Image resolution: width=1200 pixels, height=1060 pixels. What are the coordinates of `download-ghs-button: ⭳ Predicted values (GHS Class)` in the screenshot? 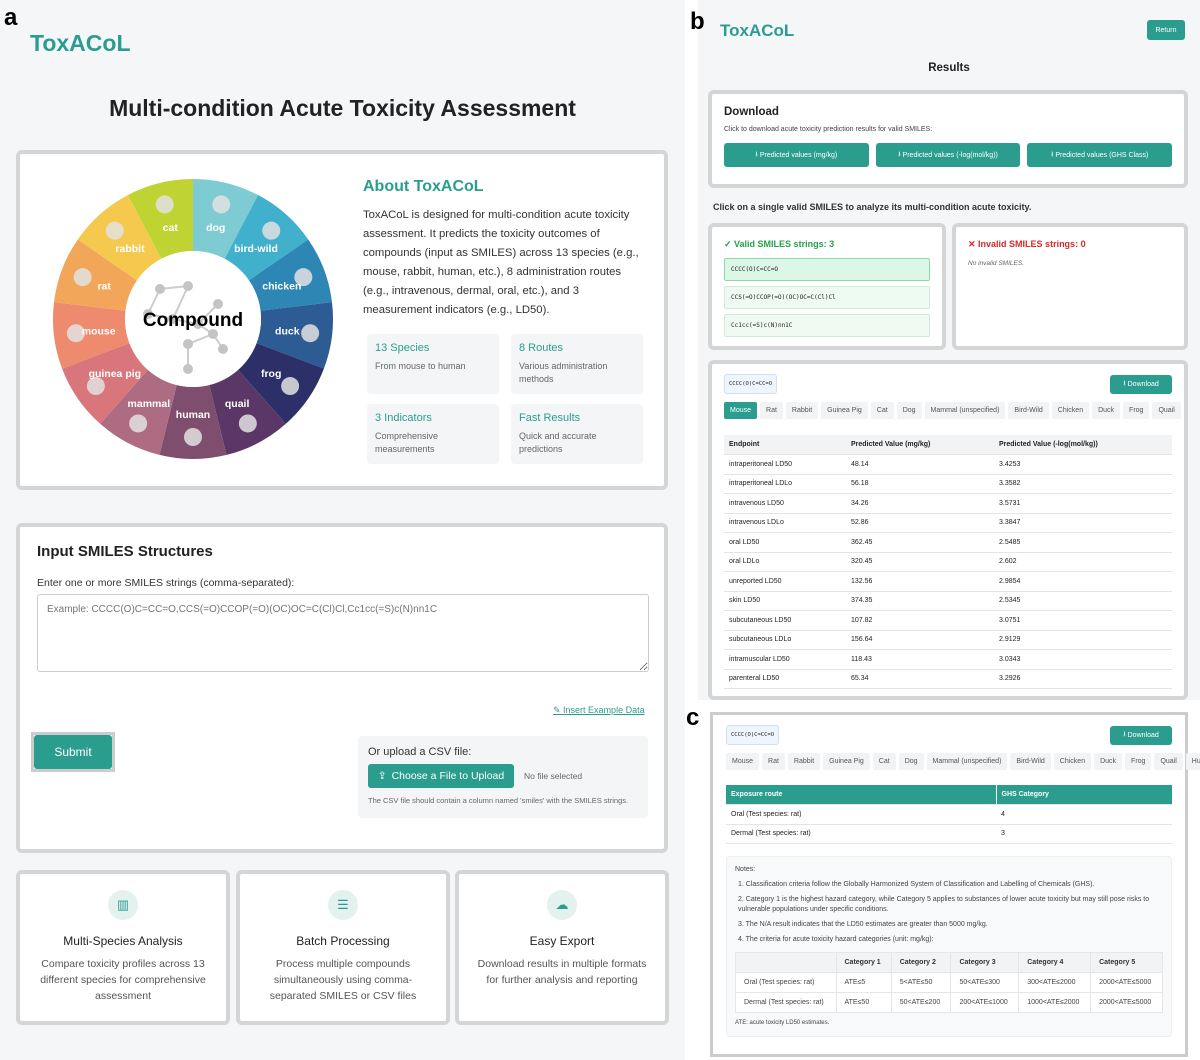 It's located at (1100, 155).